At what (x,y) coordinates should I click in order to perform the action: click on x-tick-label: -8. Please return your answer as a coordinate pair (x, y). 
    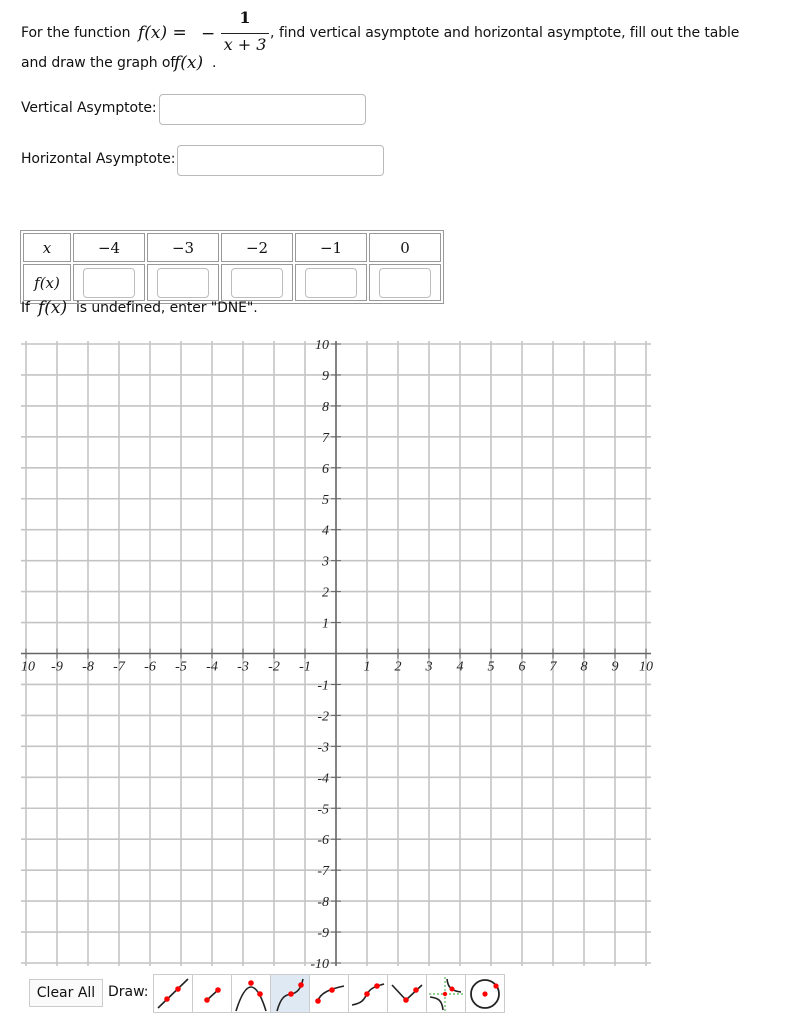
    Looking at the image, I should click on (88, 667).